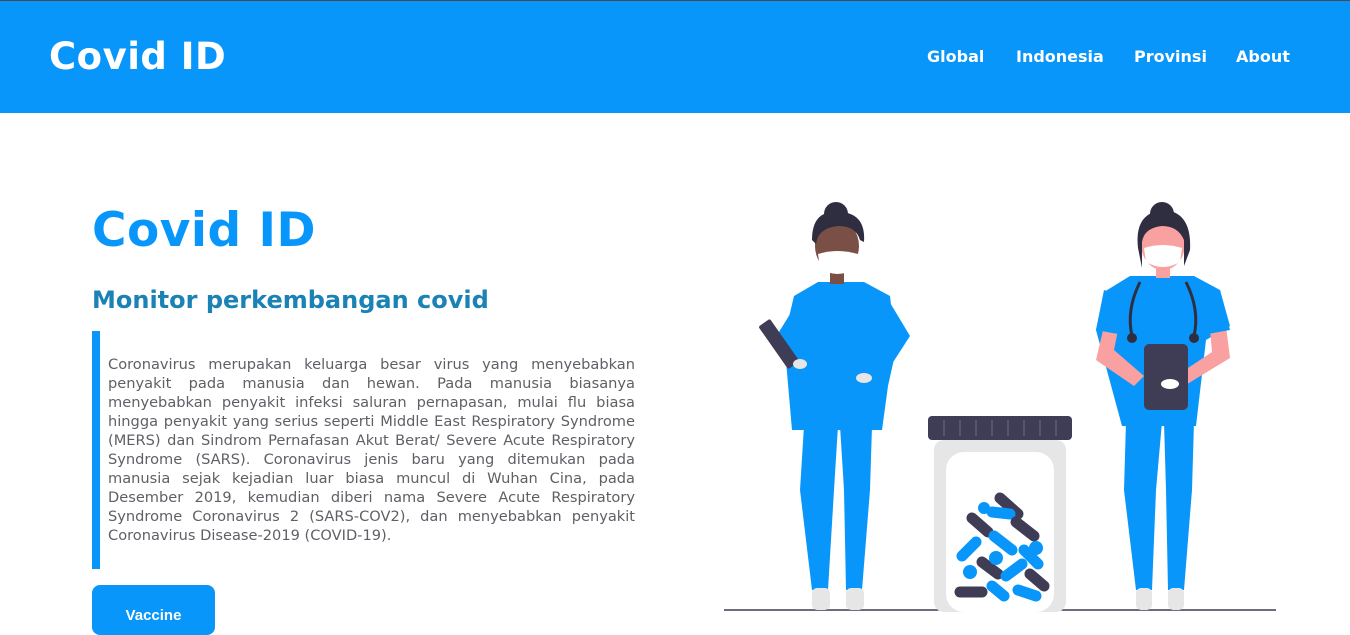 This screenshot has width=1350, height=635. I want to click on vaccine-button: Vaccine, so click(153, 610).